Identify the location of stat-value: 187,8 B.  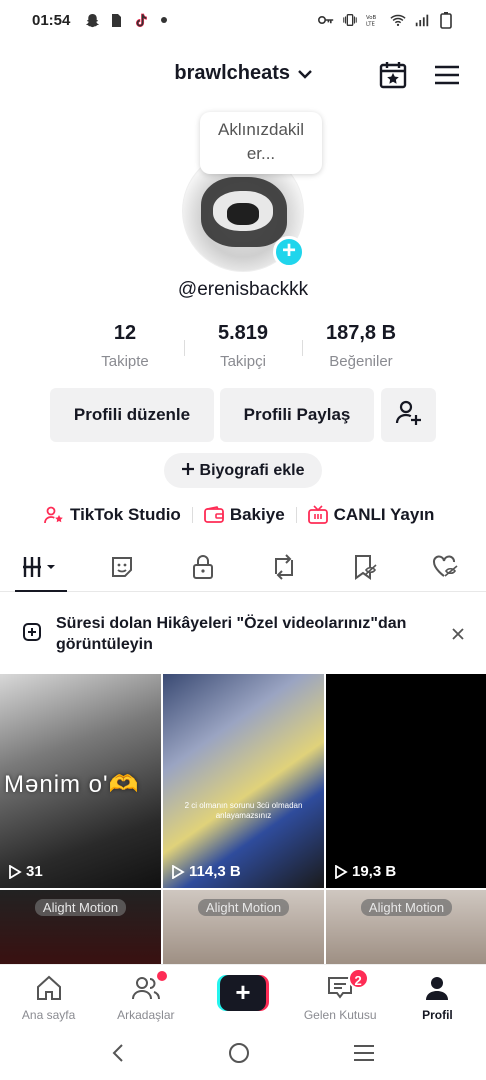
(361, 333).